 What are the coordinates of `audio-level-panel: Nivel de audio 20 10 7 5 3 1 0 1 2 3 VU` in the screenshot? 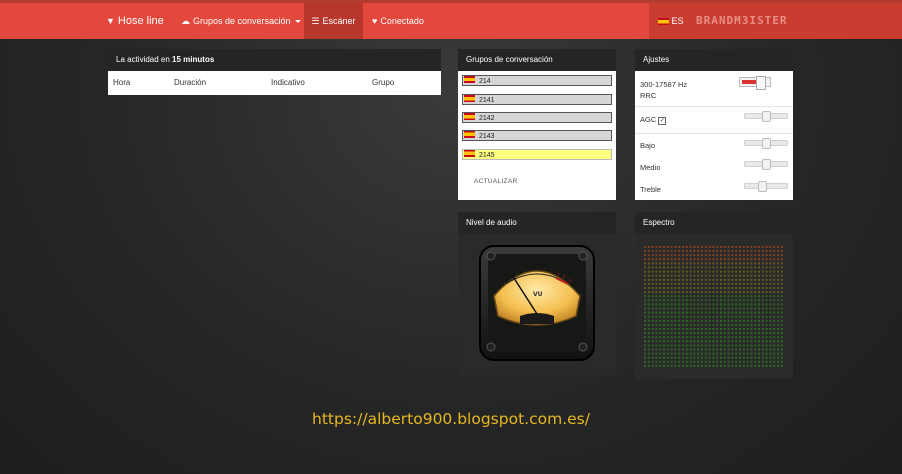 It's located at (537, 293).